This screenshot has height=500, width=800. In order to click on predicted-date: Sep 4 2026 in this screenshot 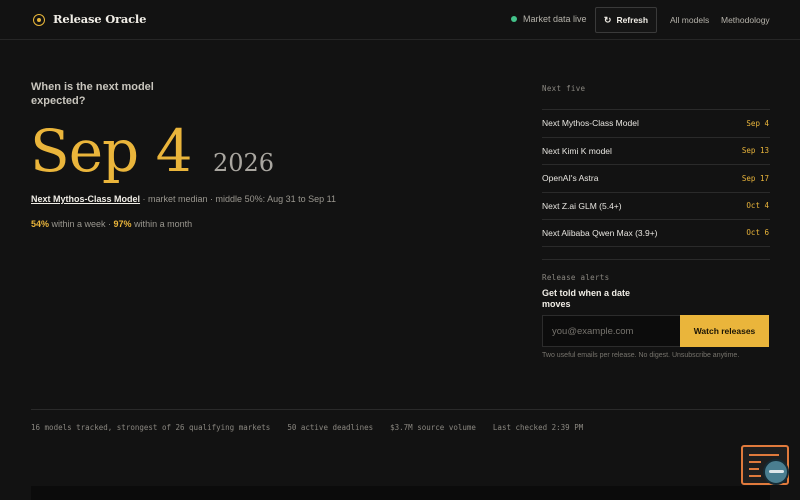, I will do `click(152, 153)`.